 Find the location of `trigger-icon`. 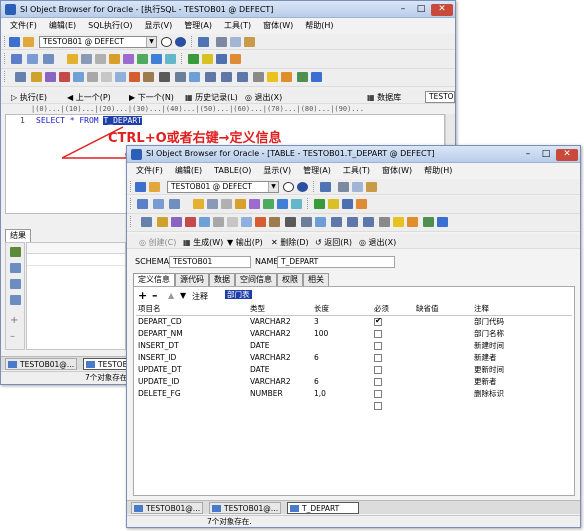

trigger-icon is located at coordinates (268, 204).